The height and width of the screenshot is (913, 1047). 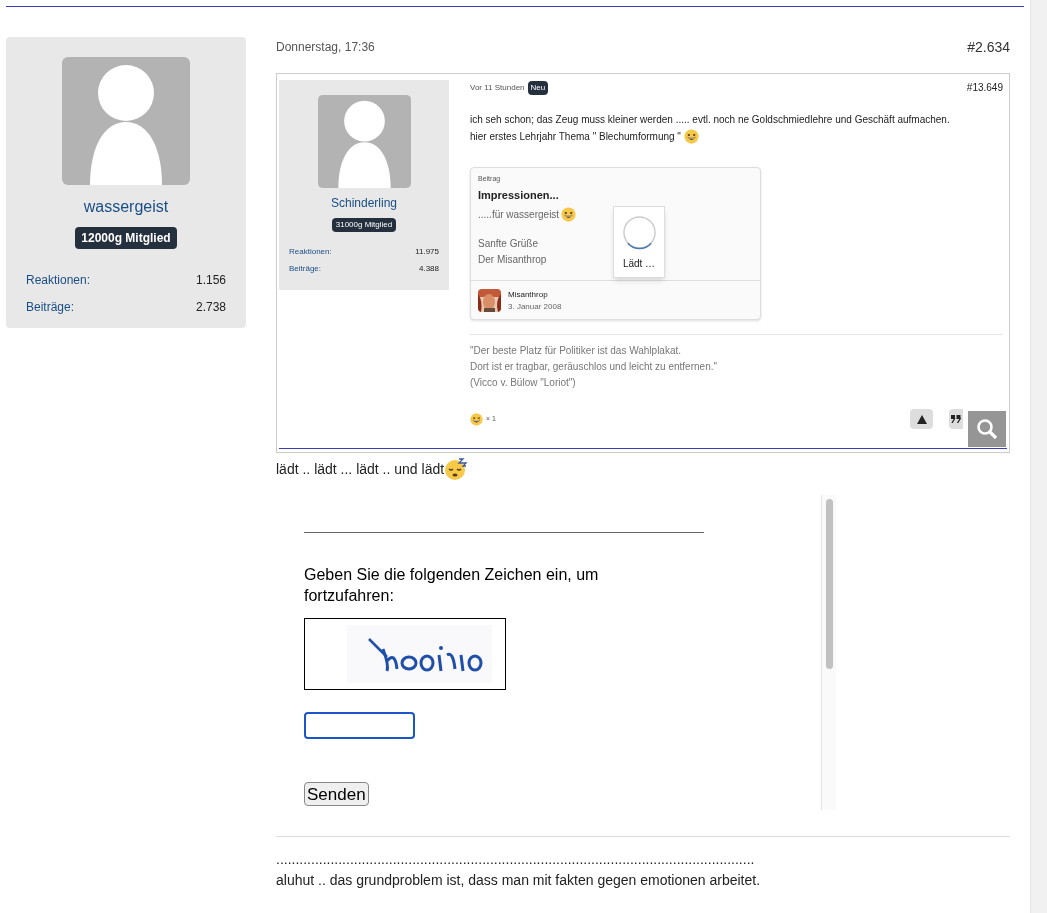 I want to click on warning-icon, so click(x=921, y=419).